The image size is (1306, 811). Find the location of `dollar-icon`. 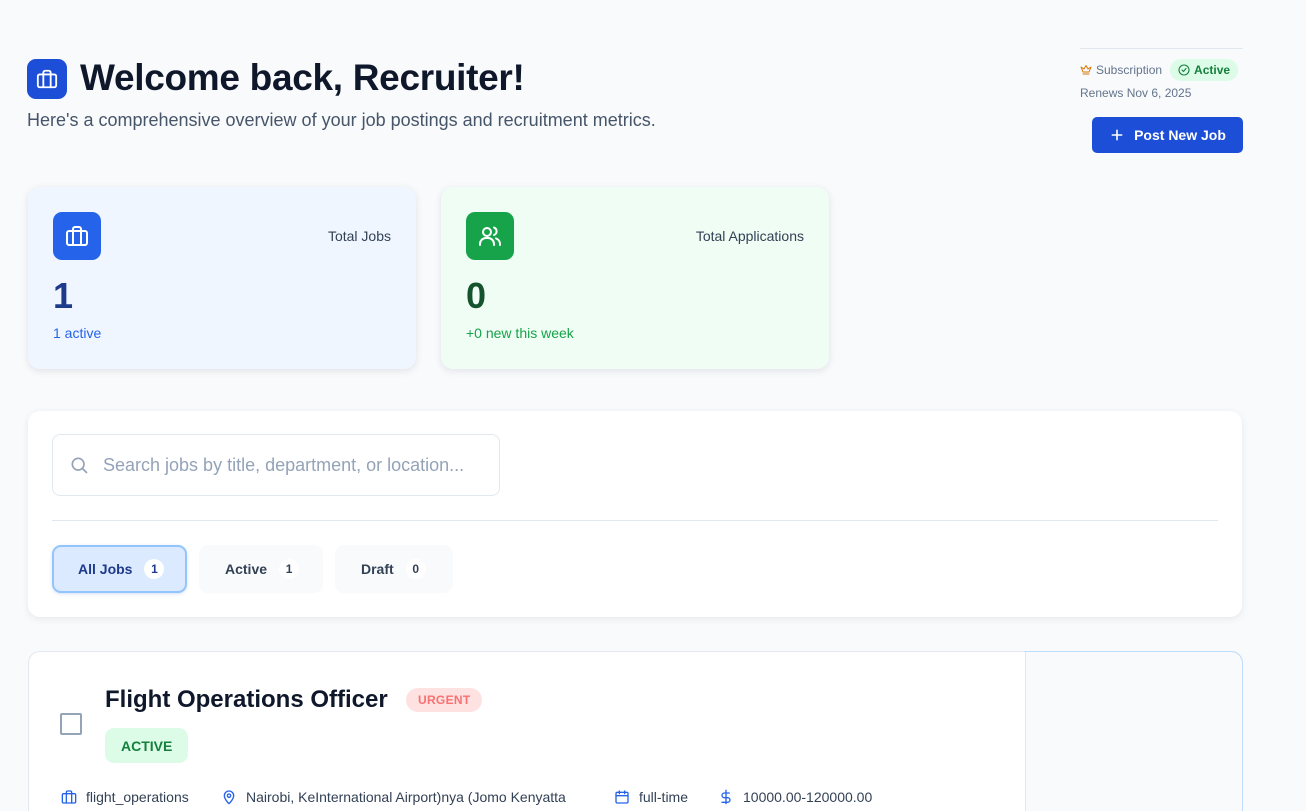

dollar-icon is located at coordinates (726, 797).